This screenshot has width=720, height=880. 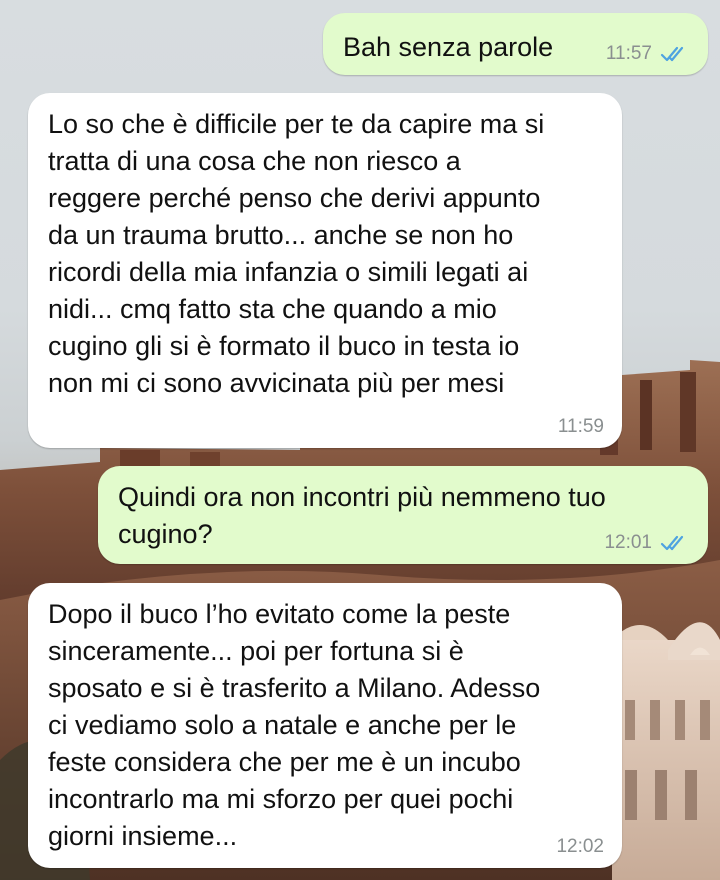 I want to click on message-time: 11:57, so click(x=628, y=53).